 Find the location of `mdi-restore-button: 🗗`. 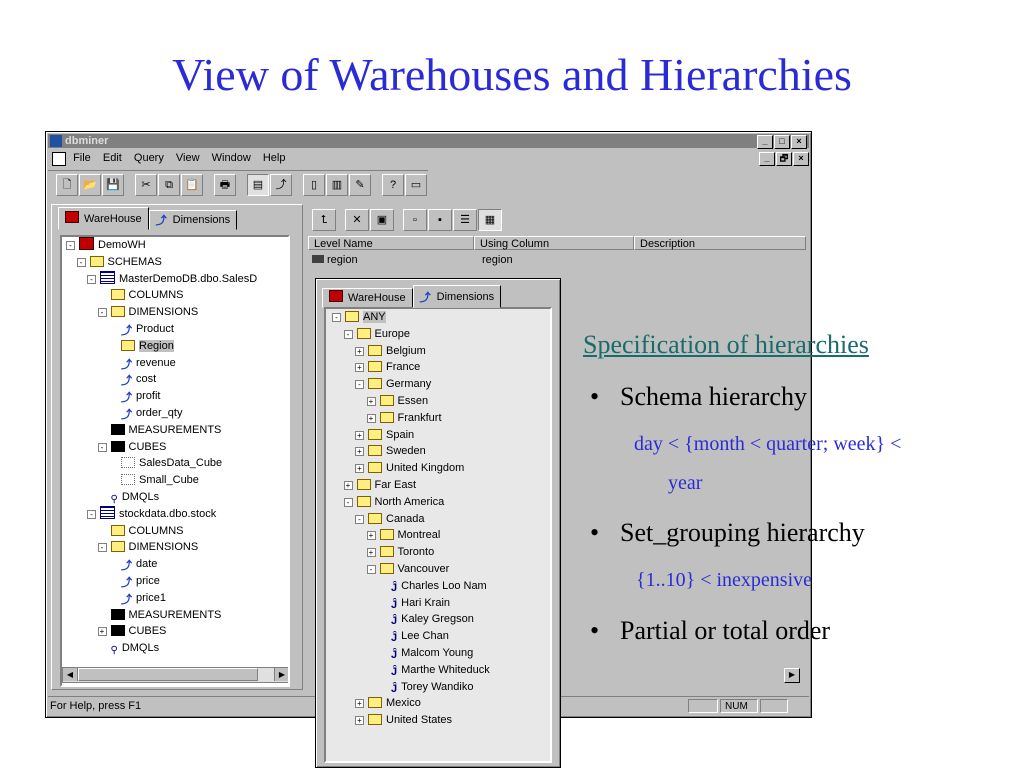

mdi-restore-button: 🗗 is located at coordinates (784, 159).